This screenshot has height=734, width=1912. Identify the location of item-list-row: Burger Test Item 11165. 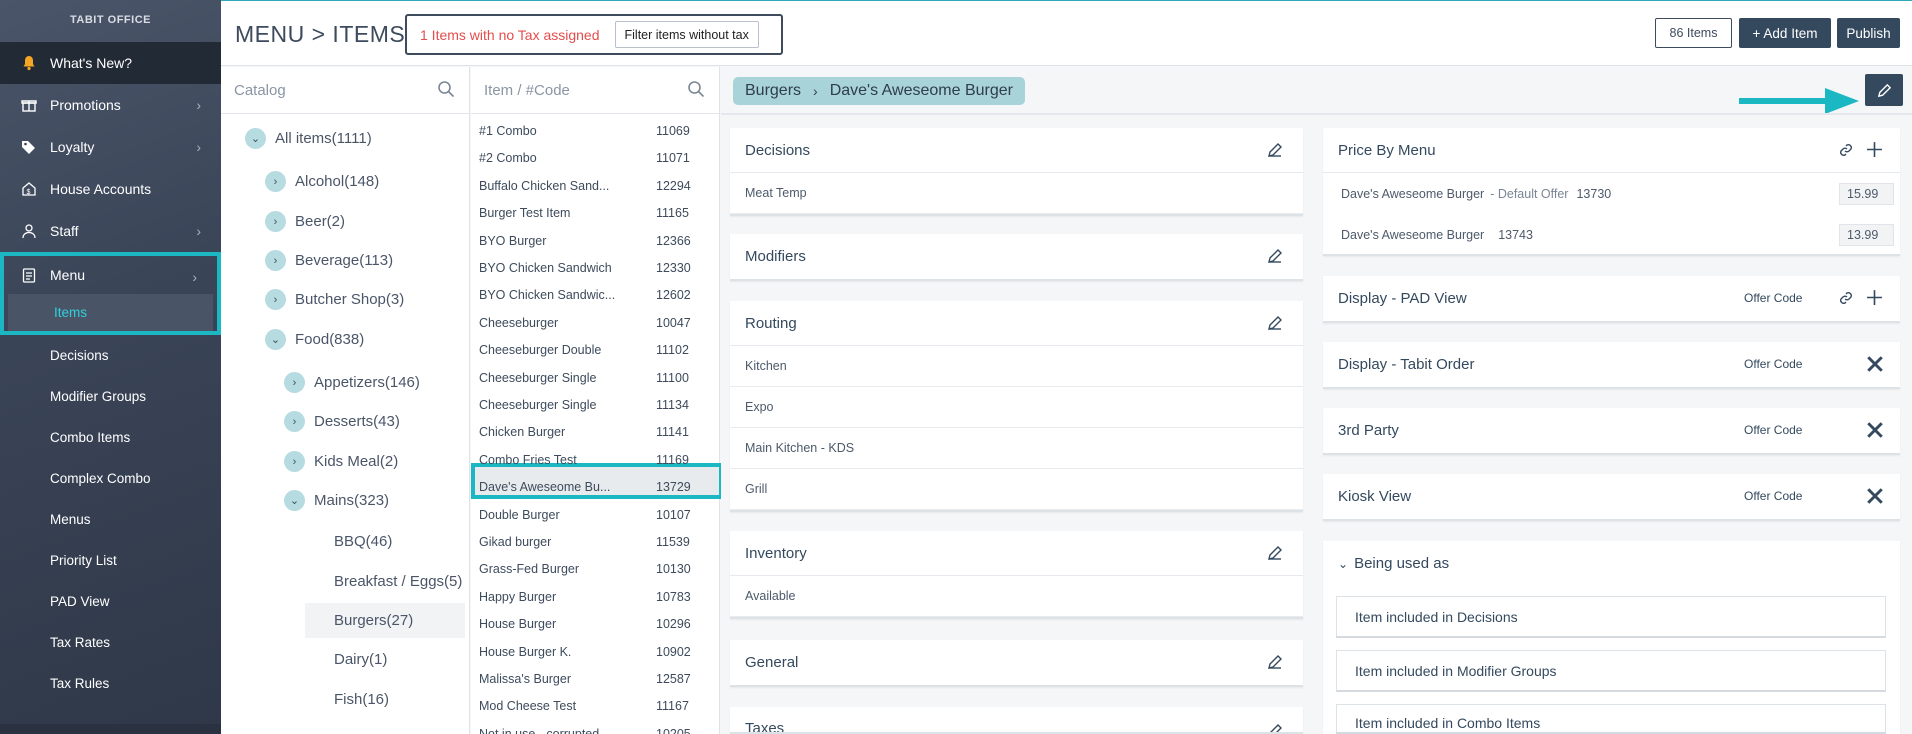
(595, 212).